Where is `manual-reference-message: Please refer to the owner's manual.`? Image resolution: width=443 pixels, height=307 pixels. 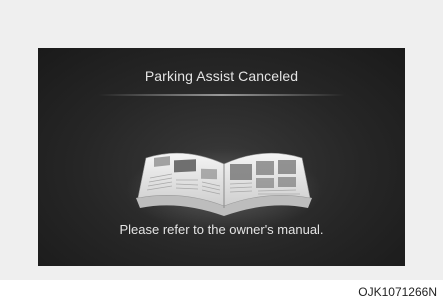
manual-reference-message: Please refer to the owner's manual. is located at coordinates (221, 229).